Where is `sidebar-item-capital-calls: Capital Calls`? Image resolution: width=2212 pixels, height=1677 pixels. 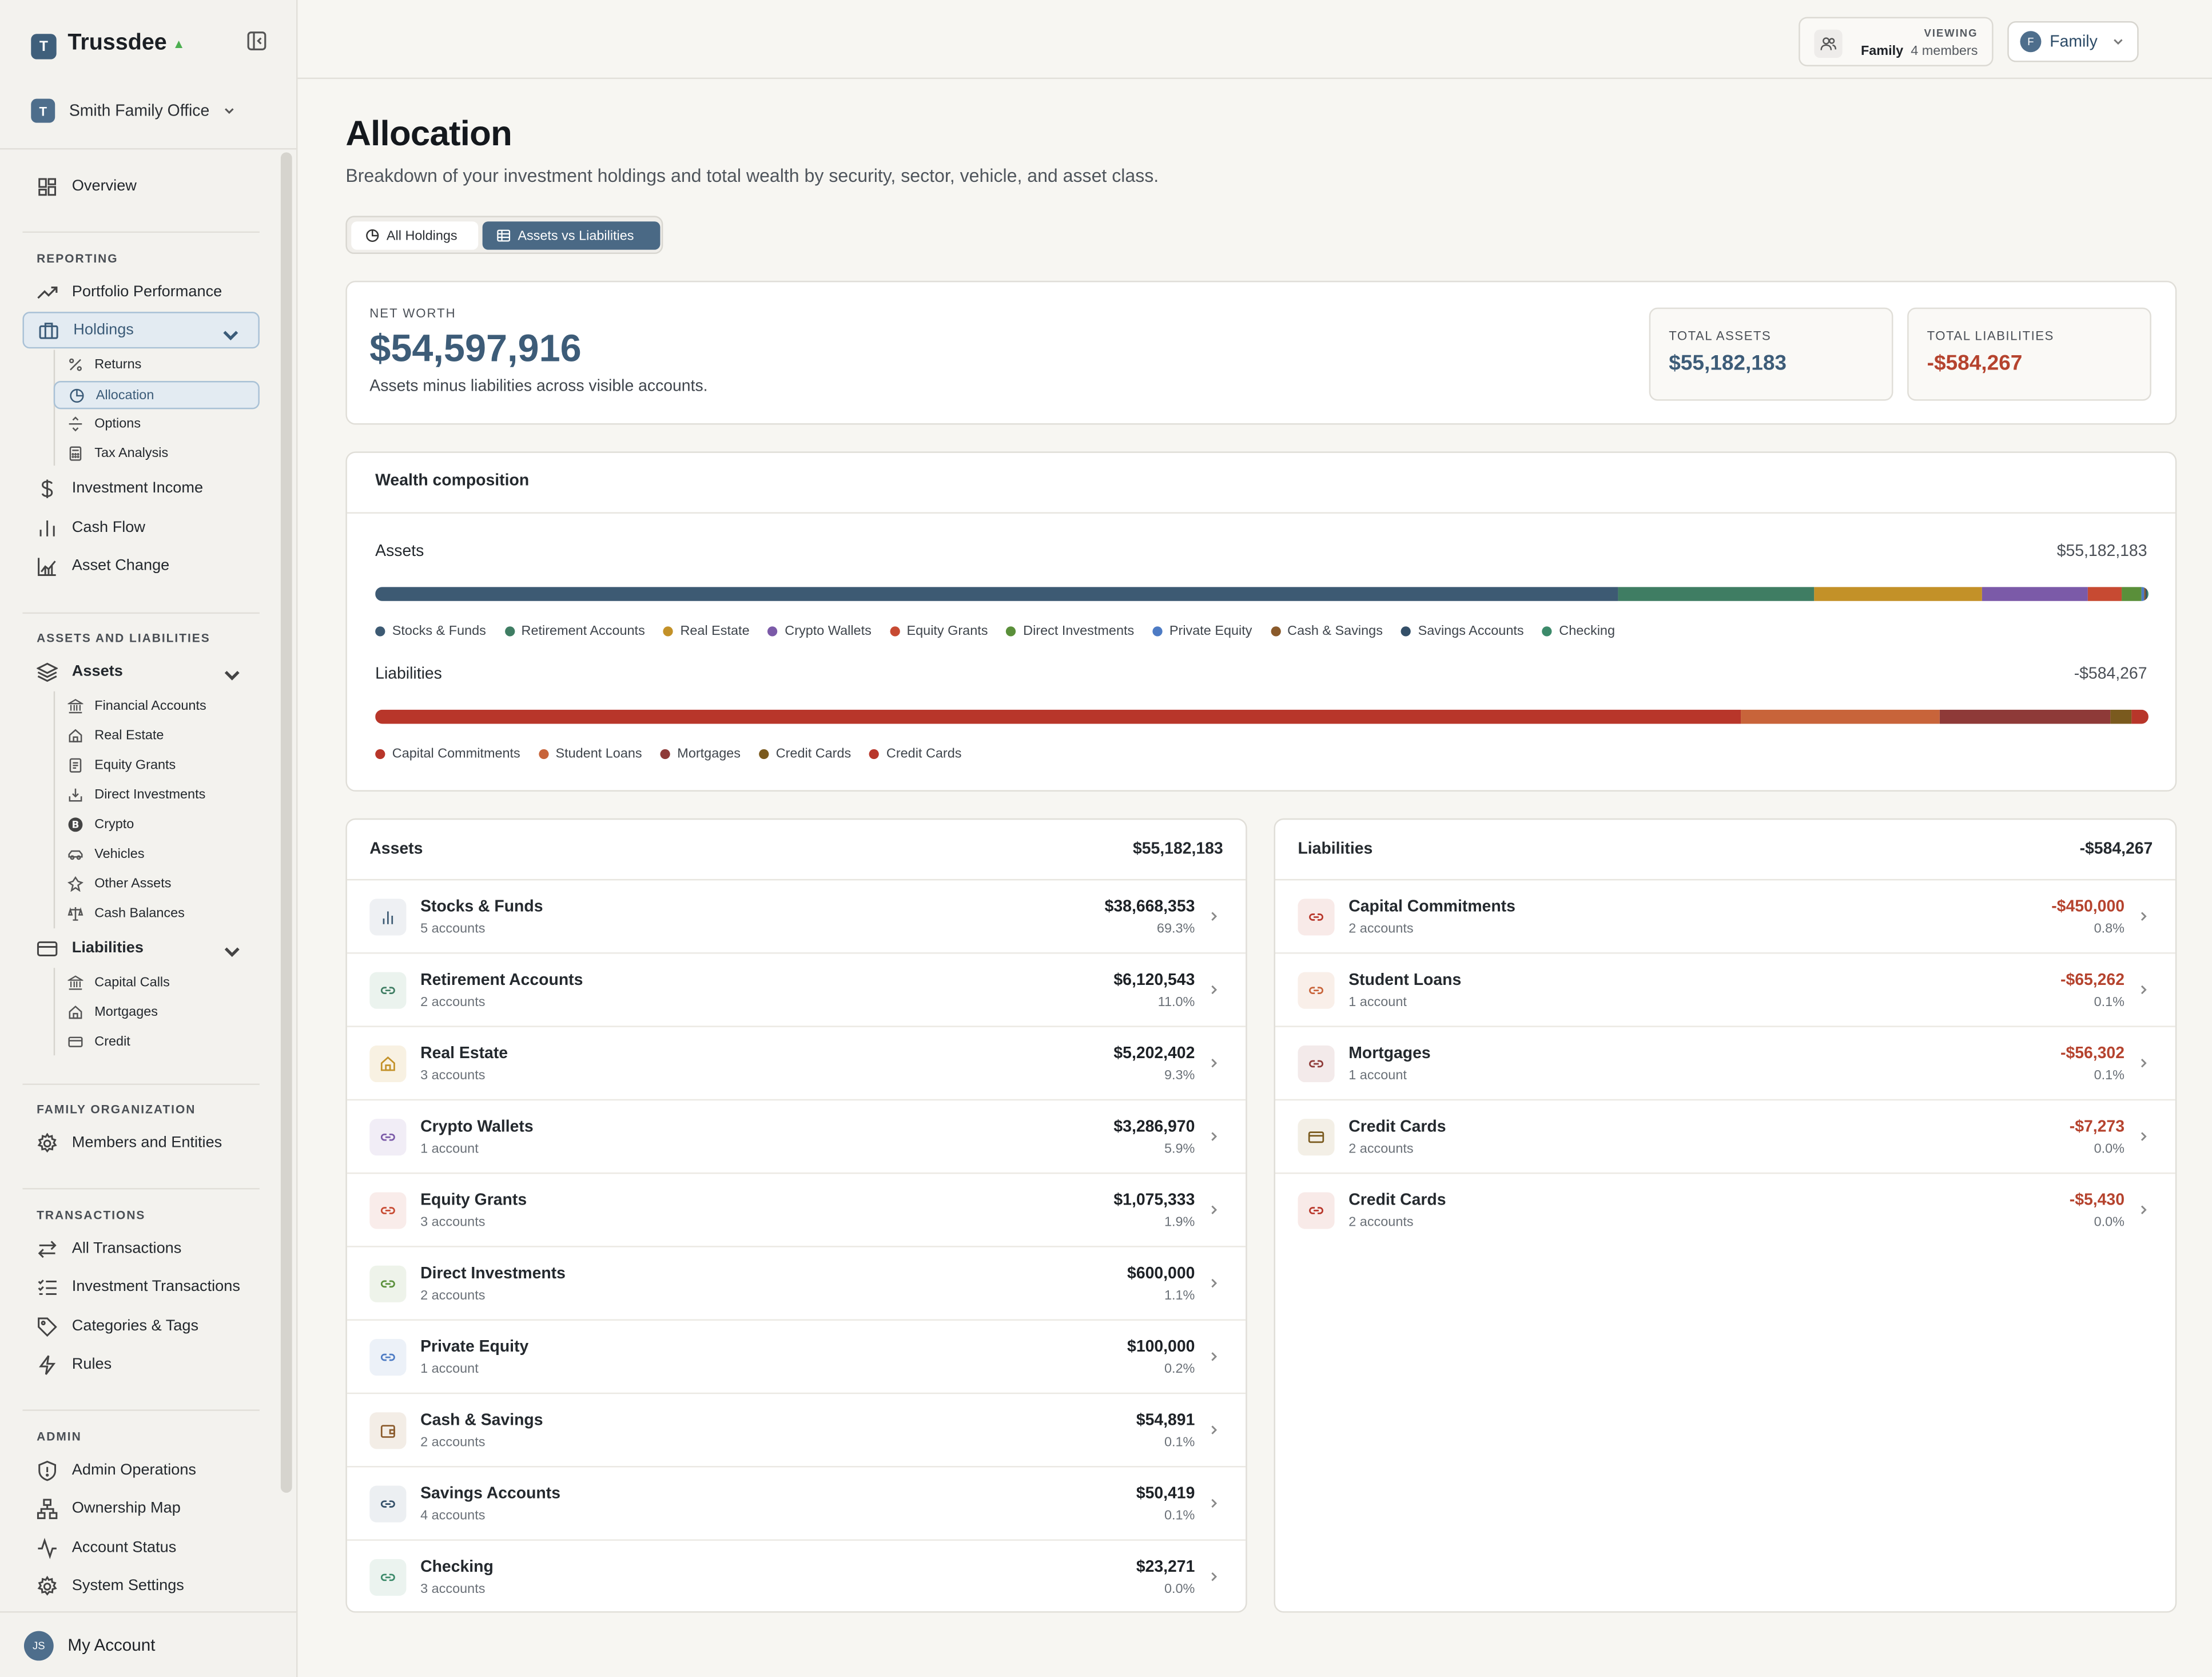 sidebar-item-capital-calls: Capital Calls is located at coordinates (140, 982).